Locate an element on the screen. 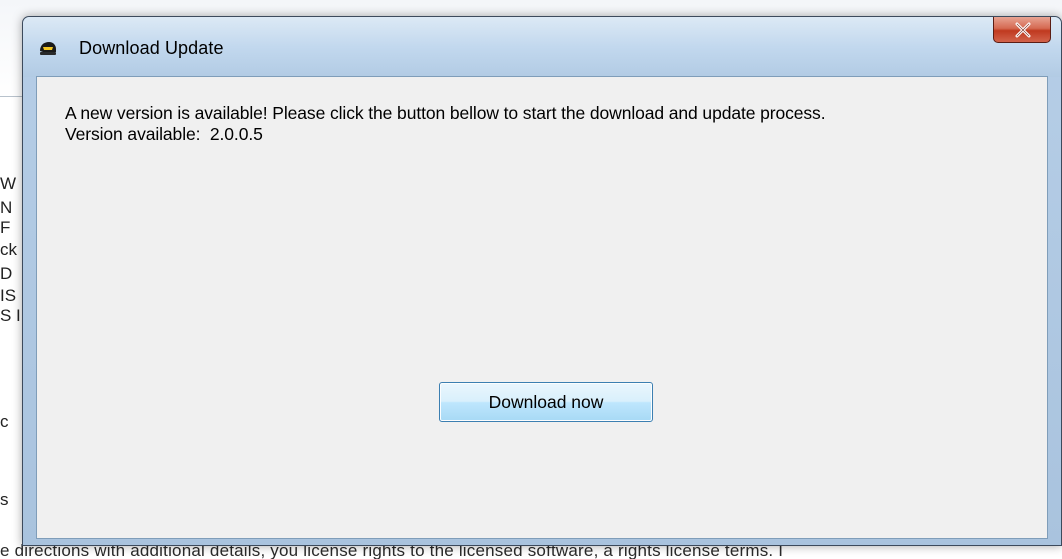 This screenshot has height=559, width=1062. background-text-fragment: D is located at coordinates (6, 273).